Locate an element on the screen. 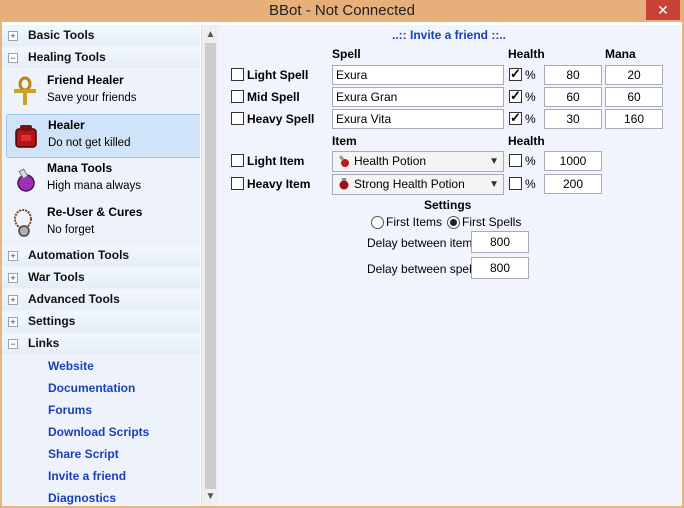 This screenshot has width=684, height=508. tool-desc: Do not get killed is located at coordinates (89, 143).